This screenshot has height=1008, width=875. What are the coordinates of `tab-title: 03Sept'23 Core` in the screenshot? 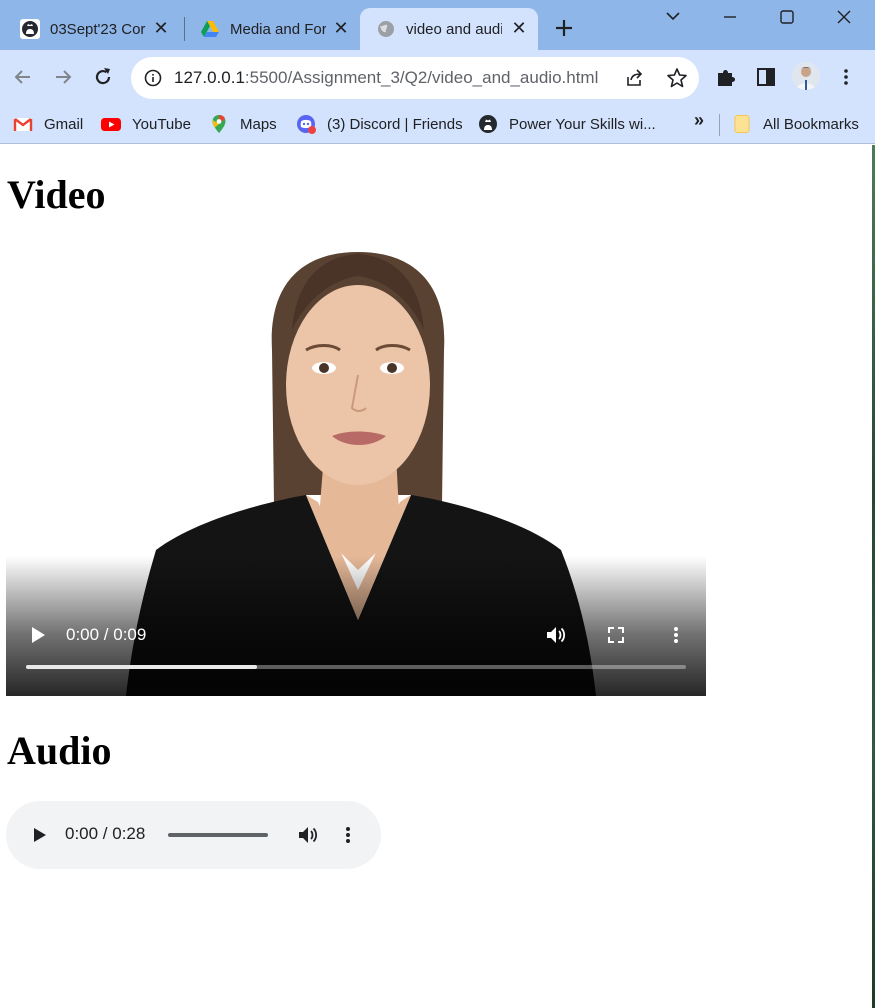 It's located at (98, 29).